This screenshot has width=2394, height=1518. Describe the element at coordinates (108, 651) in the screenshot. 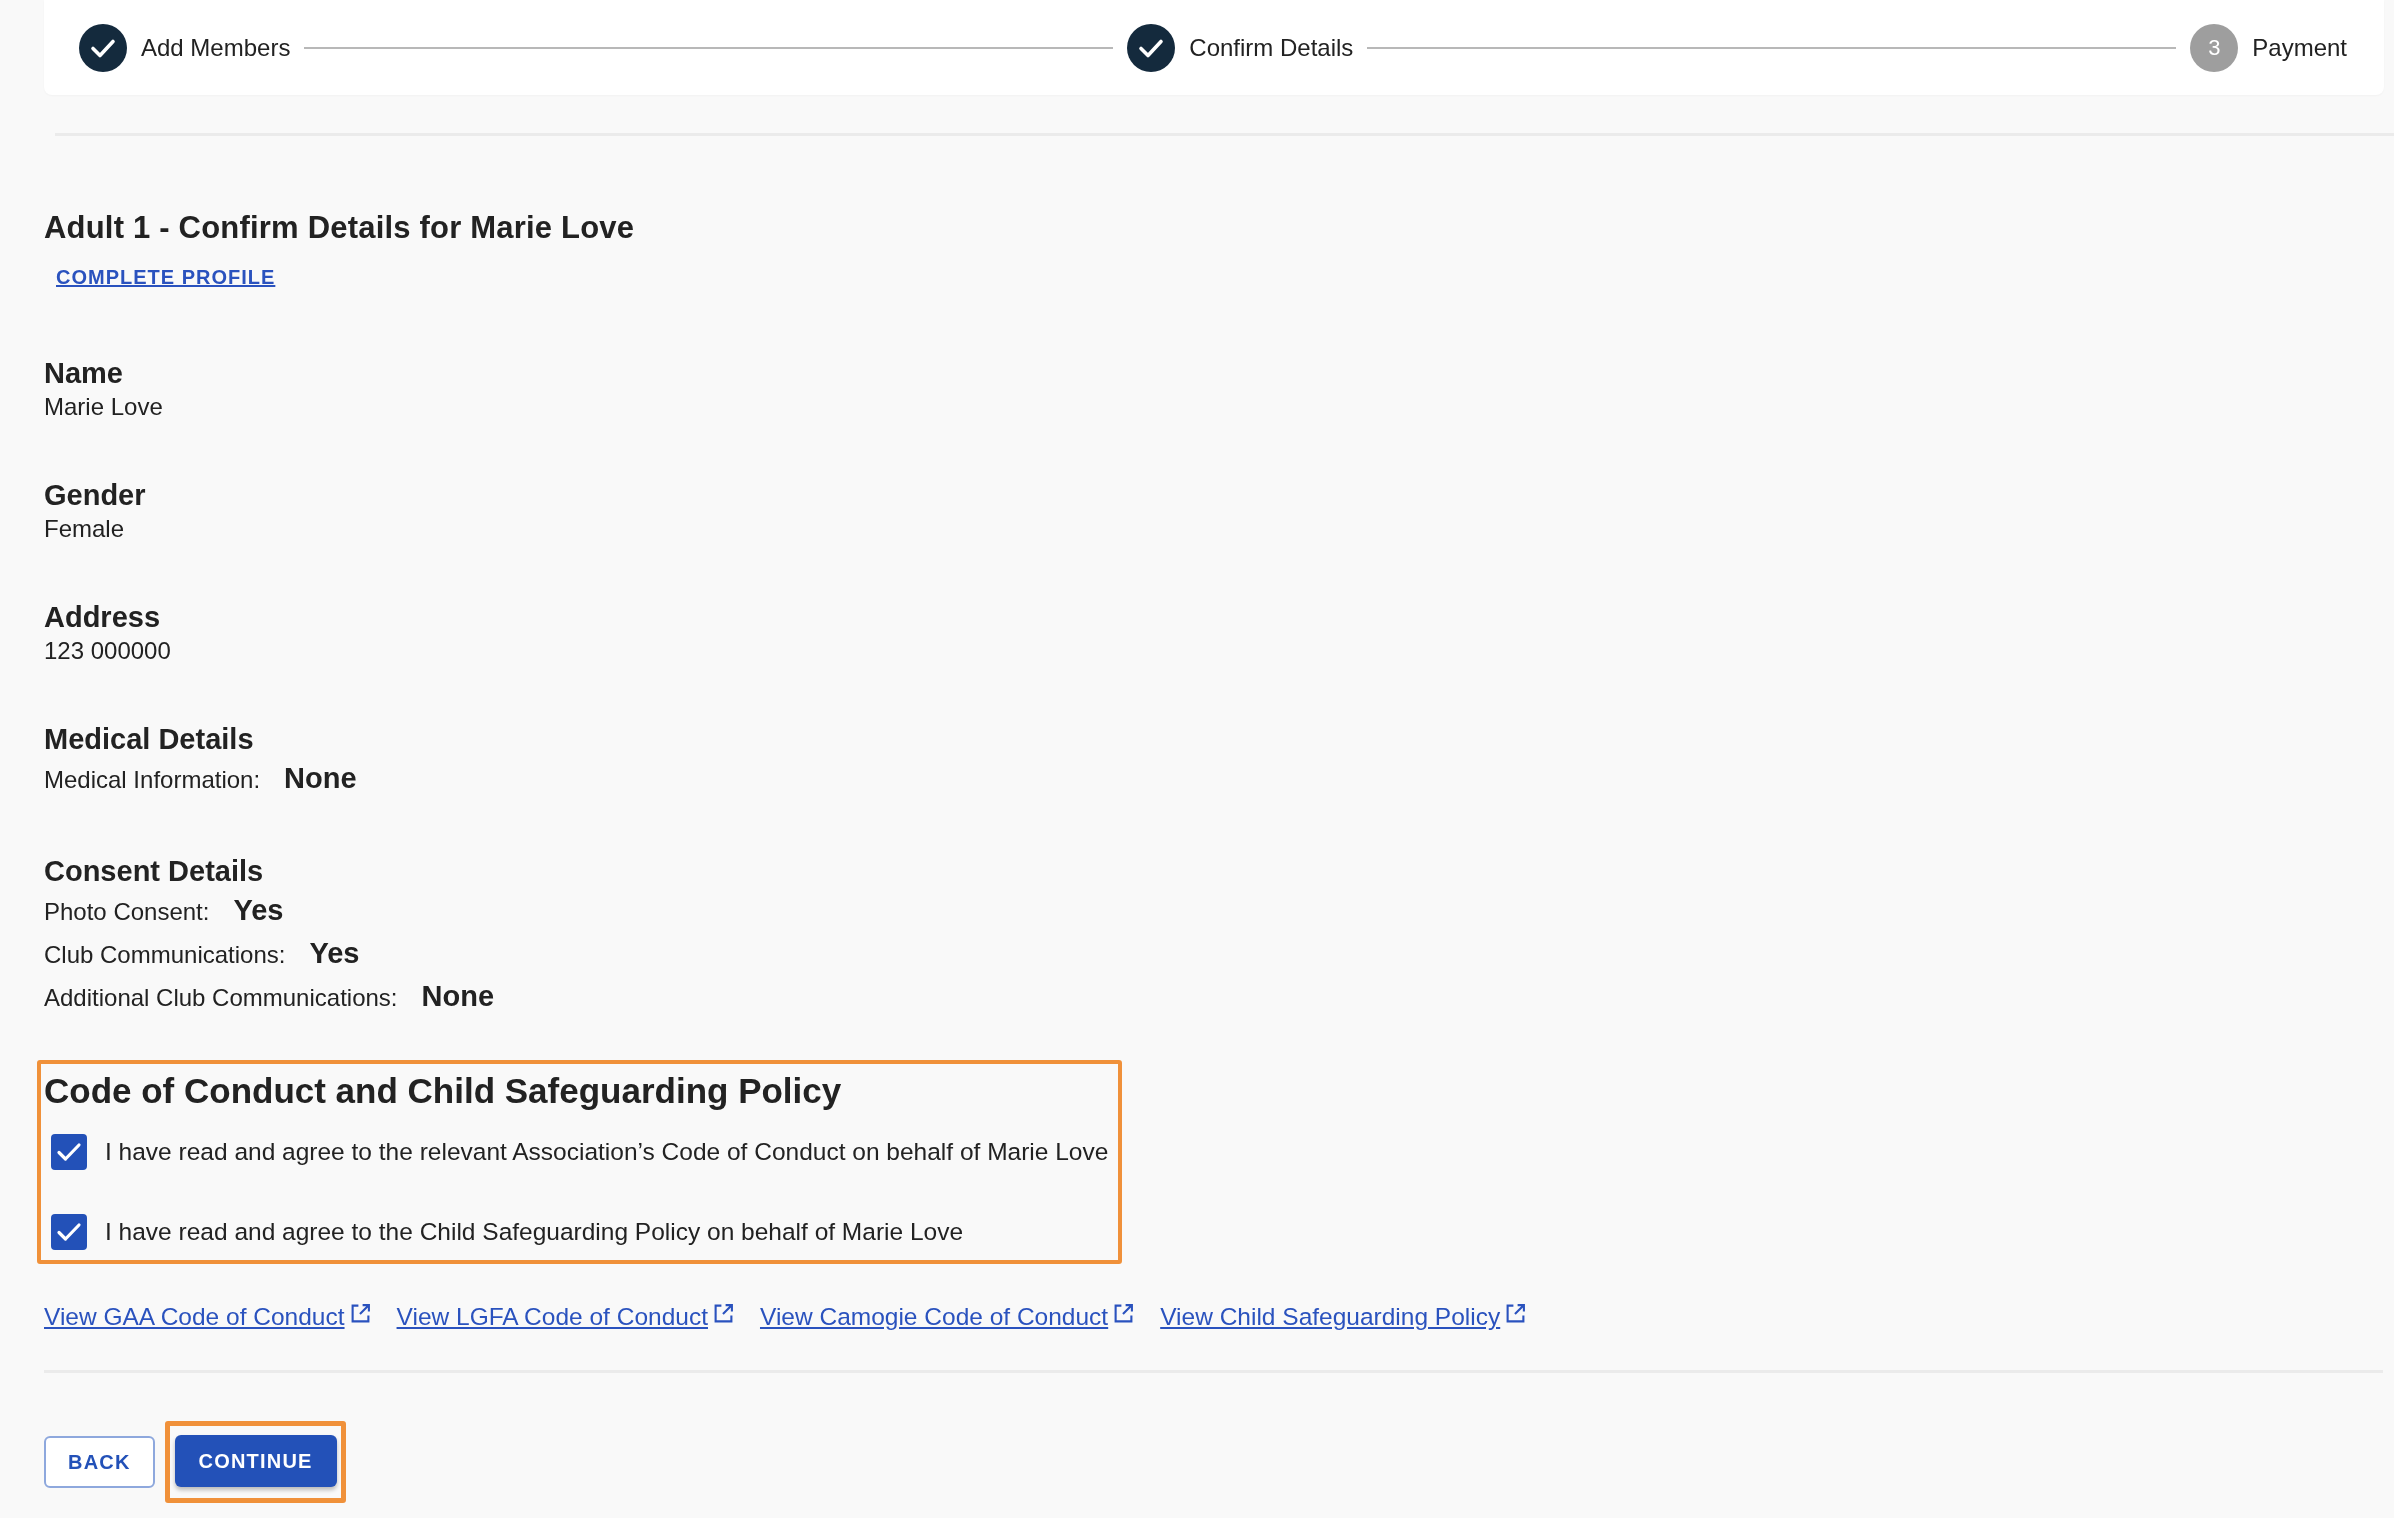

I see `section-value: 123 000000` at that location.